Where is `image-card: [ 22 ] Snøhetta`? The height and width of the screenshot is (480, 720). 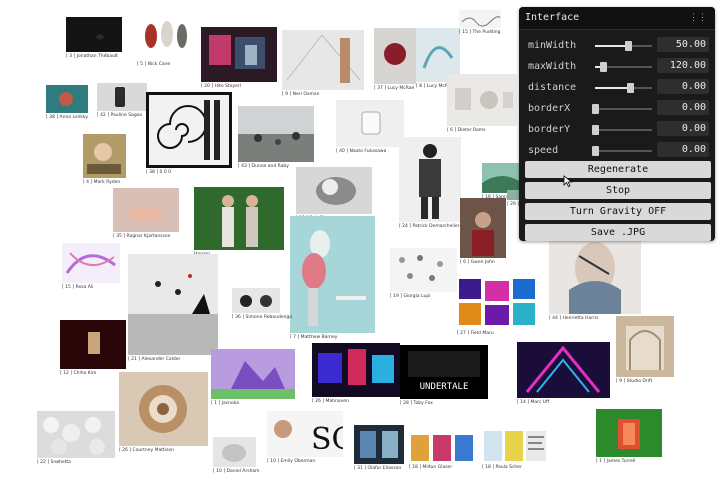
image-card: [ 22 ] Snøhetta is located at coordinates (76, 439).